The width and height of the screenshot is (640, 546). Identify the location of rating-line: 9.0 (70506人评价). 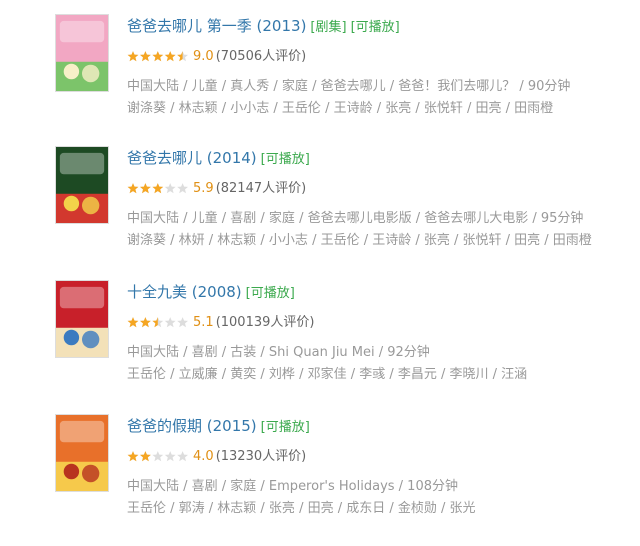
(377, 57).